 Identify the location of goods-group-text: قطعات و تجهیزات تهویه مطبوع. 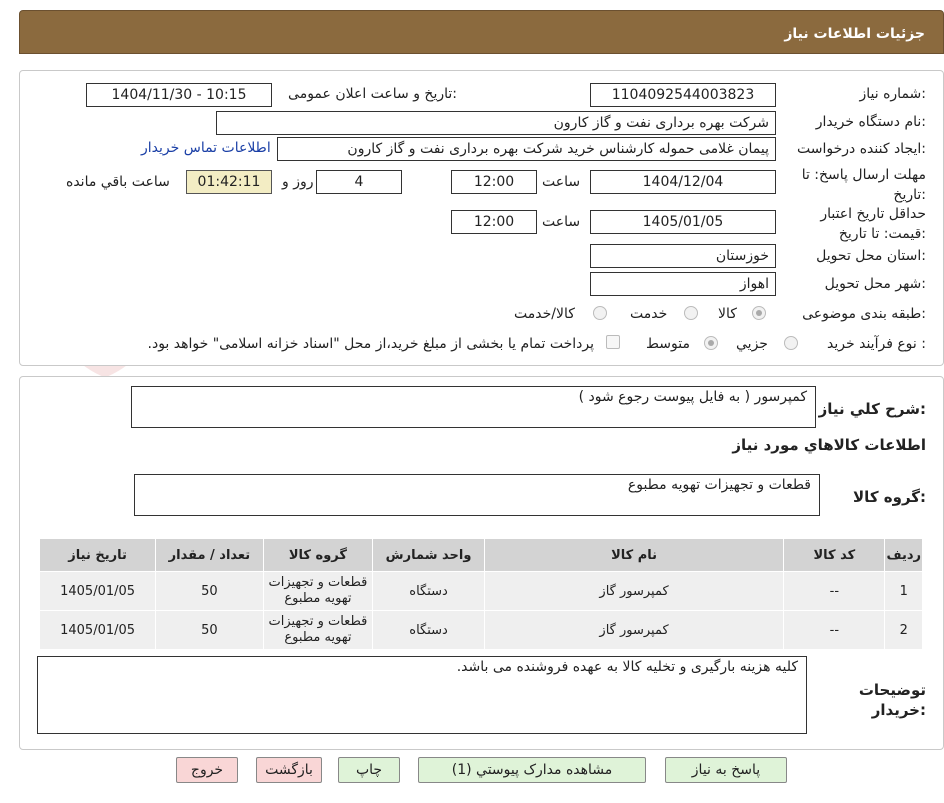
(719, 485).